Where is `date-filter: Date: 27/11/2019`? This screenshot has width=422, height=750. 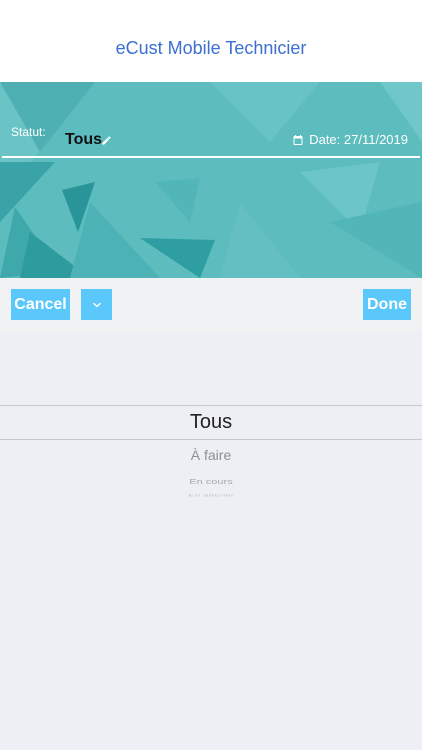 date-filter: Date: 27/11/2019 is located at coordinates (350, 139).